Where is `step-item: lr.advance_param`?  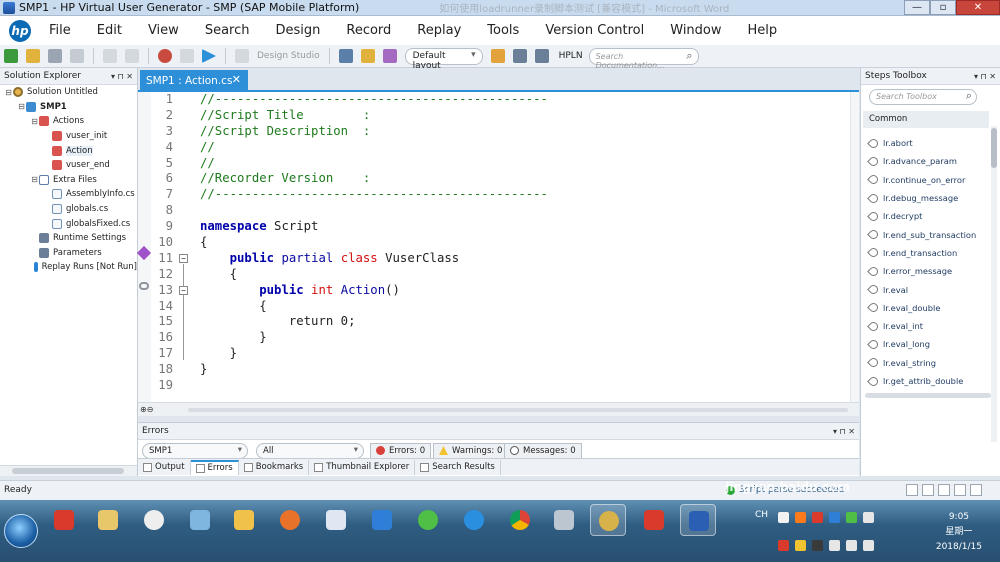 step-item: lr.advance_param is located at coordinates (928, 161).